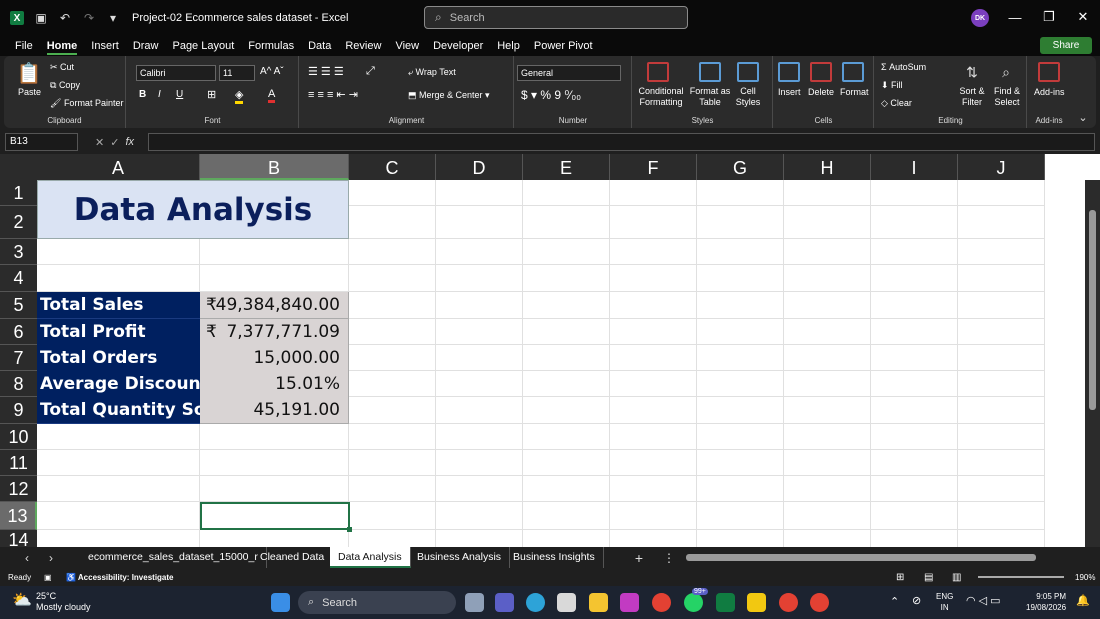 The height and width of the screenshot is (619, 1100). What do you see at coordinates (928, 577) in the screenshot?
I see `page-layout-icon: ▤` at bounding box center [928, 577].